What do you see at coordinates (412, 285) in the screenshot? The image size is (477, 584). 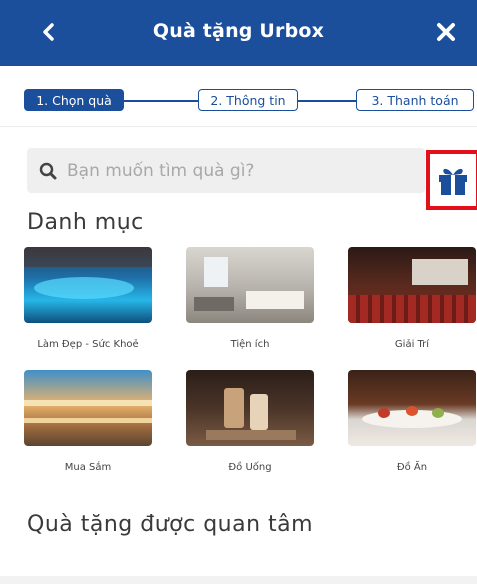 I see `cinema-photo` at bounding box center [412, 285].